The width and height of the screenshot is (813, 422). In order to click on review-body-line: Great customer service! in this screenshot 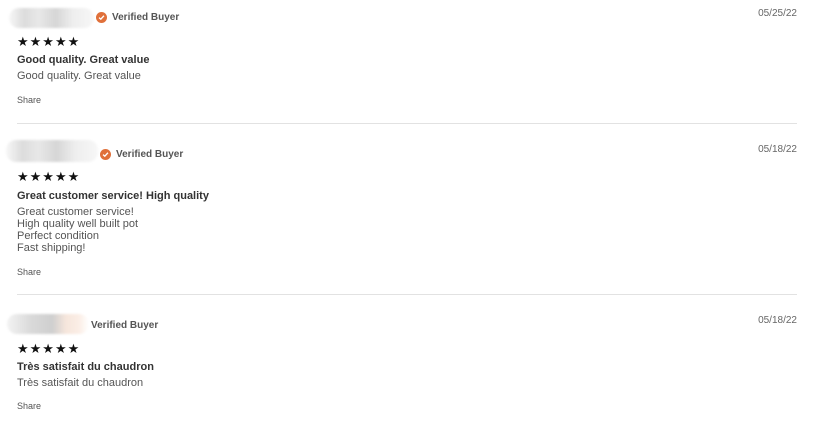, I will do `click(75, 212)`.